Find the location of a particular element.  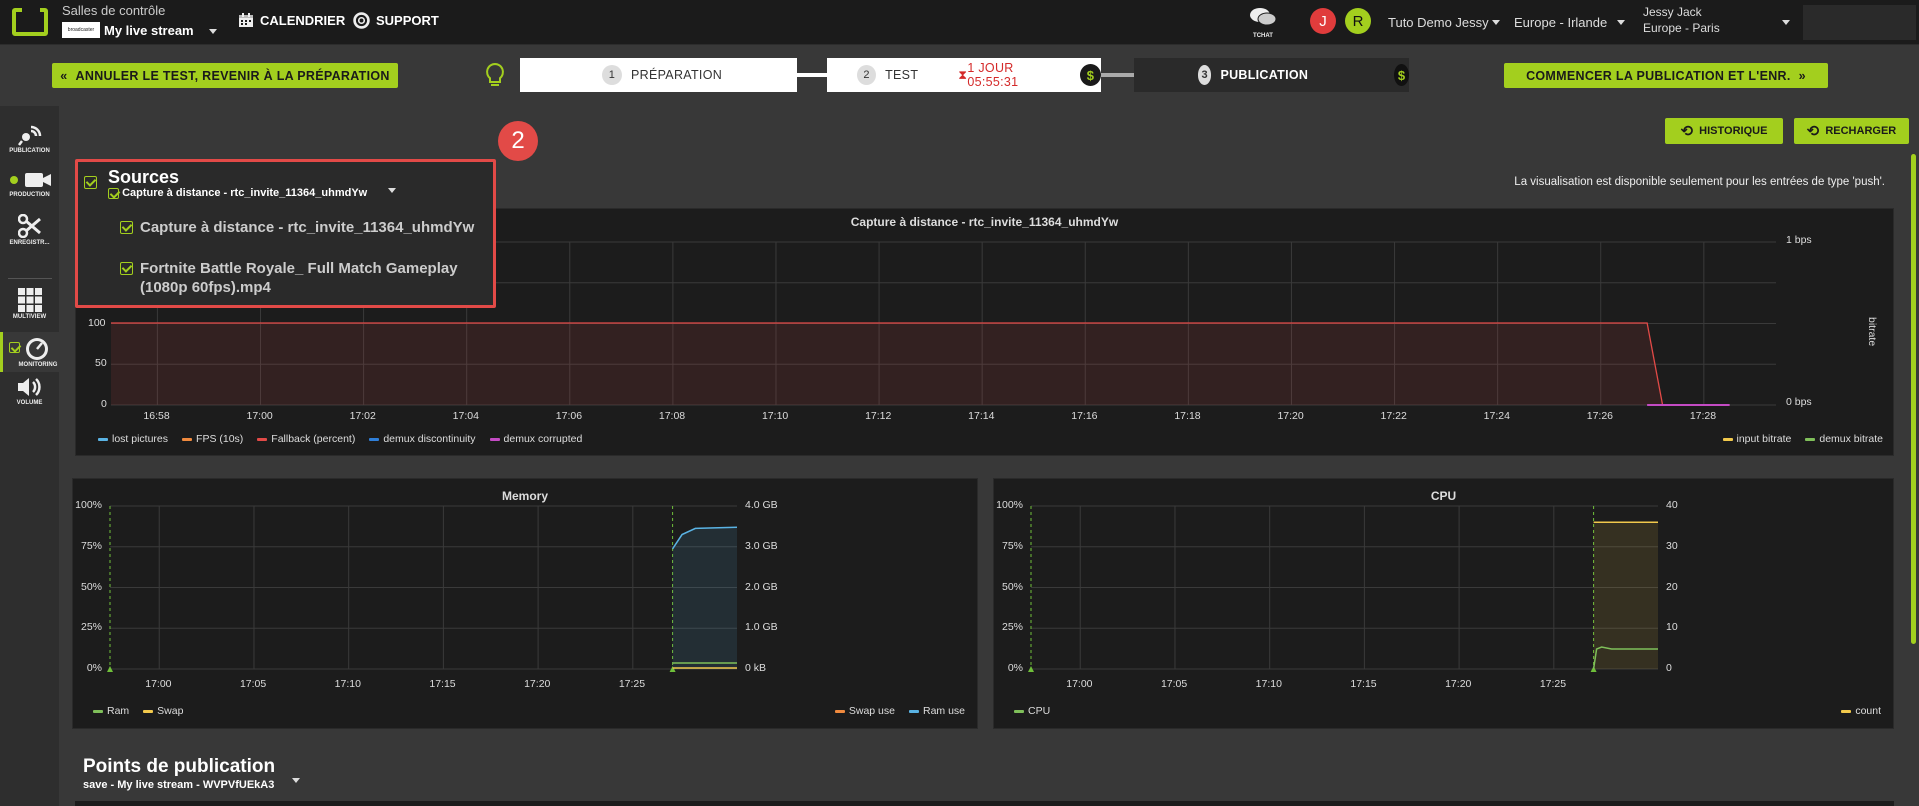

support-link: SUPPORT is located at coordinates (396, 20).